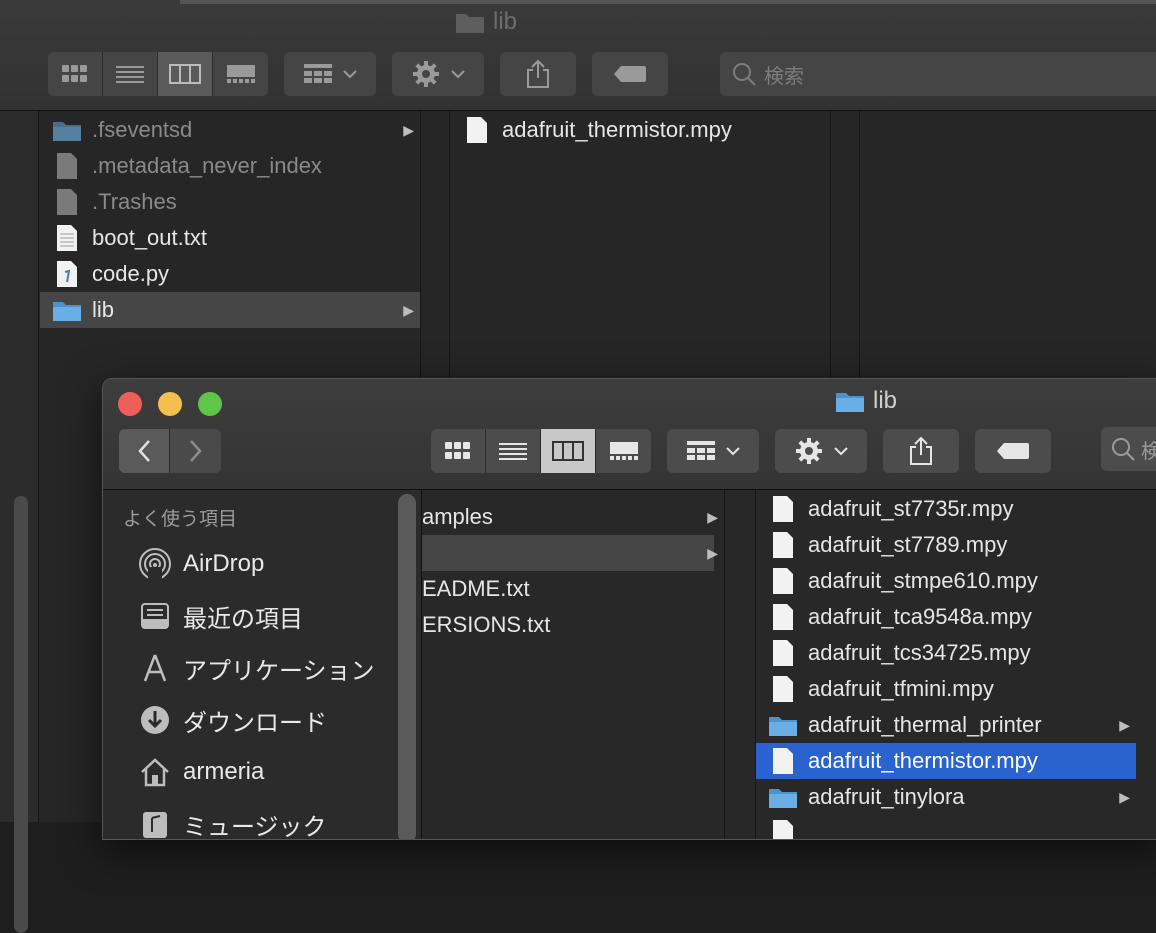  Describe the element at coordinates (130, 404) in the screenshot. I see `close-button` at that location.